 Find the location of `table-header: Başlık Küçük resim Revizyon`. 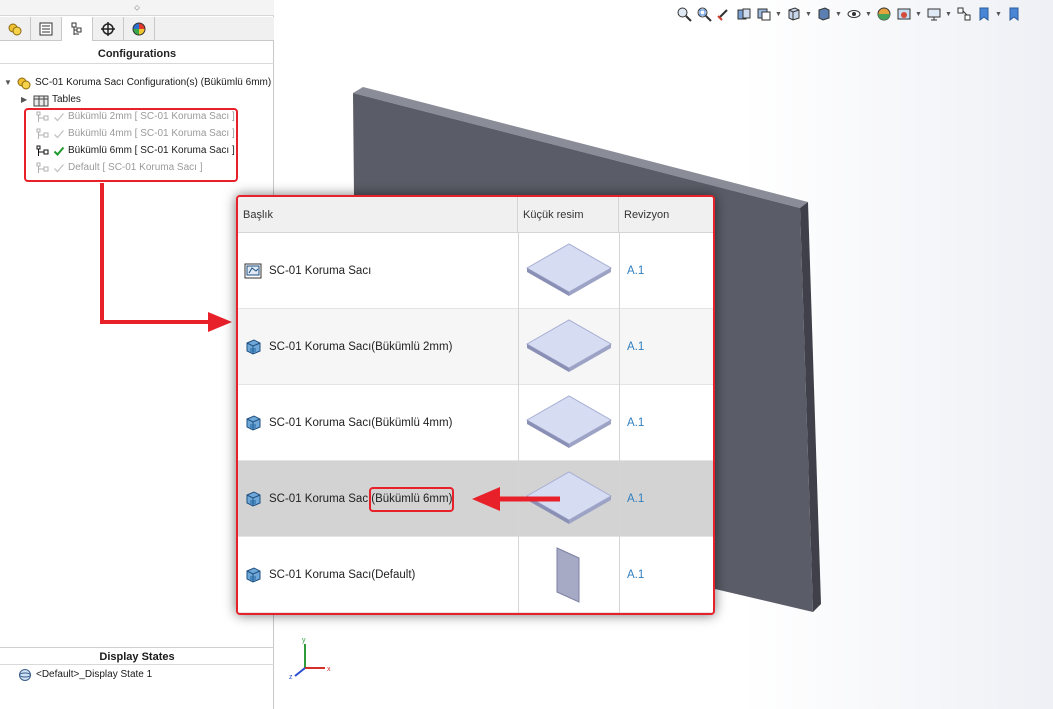

table-header: Başlık Küçük resim Revizyon is located at coordinates (475, 215).